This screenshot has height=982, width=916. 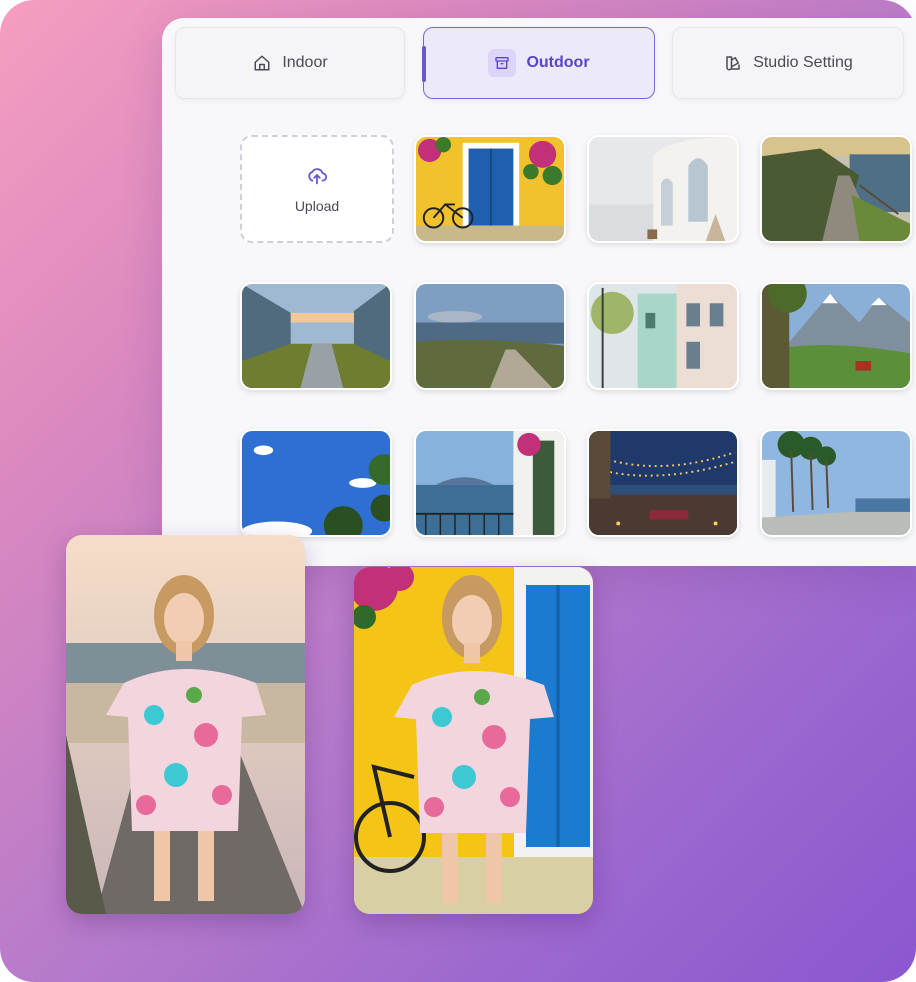 What do you see at coordinates (663, 189) in the screenshot?
I see `scene-white-mediterranean-house` at bounding box center [663, 189].